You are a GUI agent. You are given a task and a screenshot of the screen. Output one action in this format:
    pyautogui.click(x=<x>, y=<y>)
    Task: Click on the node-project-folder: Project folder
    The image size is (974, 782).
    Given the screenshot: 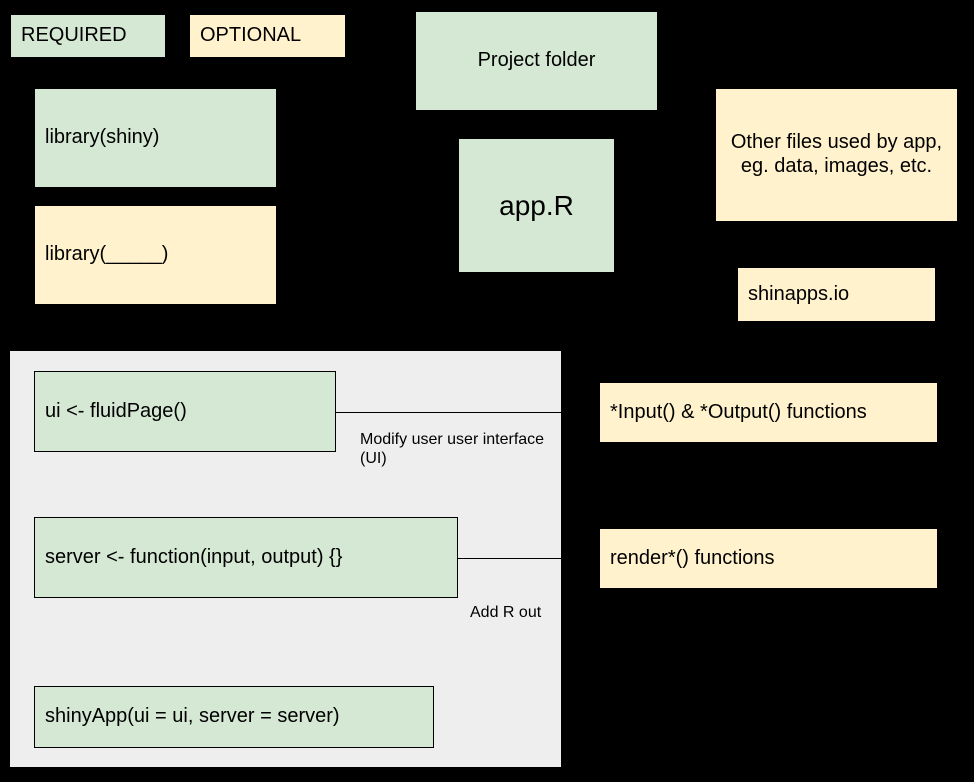 What is the action you would take?
    pyautogui.click(x=536, y=61)
    